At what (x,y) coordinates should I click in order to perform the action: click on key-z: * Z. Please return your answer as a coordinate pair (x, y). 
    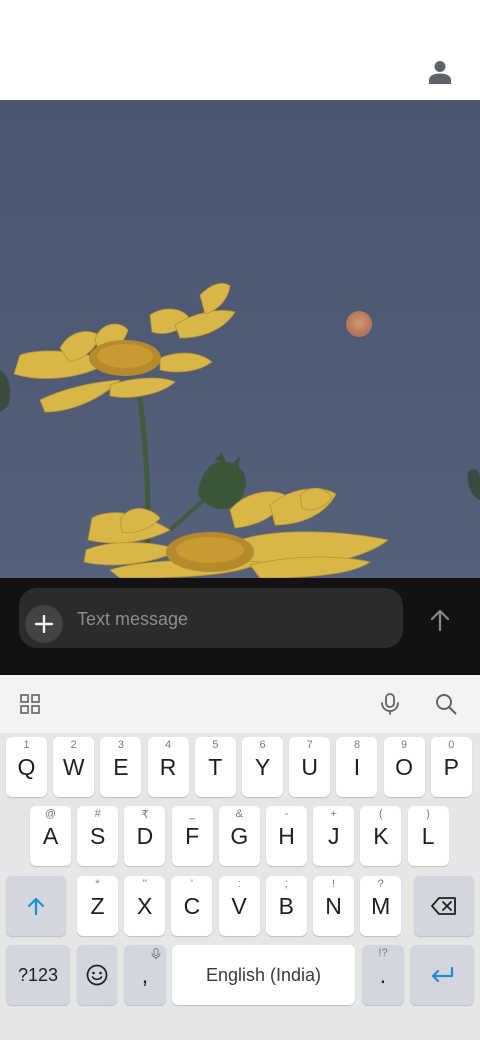
    Looking at the image, I should click on (97, 906).